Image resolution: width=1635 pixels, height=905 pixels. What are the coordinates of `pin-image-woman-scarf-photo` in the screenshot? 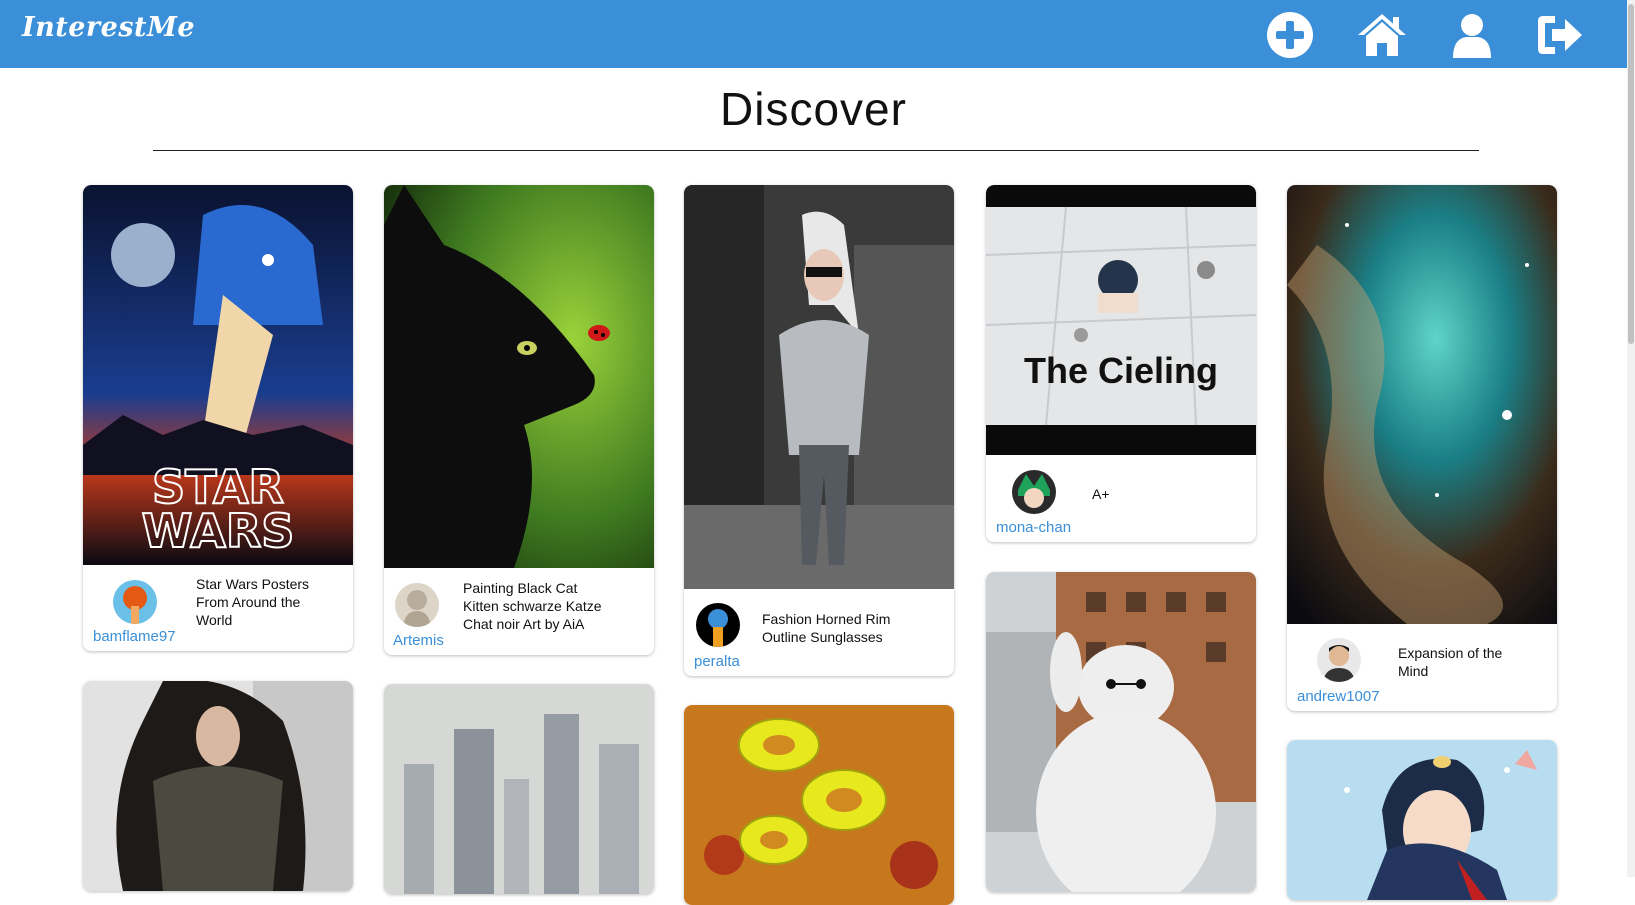 It's located at (218, 786).